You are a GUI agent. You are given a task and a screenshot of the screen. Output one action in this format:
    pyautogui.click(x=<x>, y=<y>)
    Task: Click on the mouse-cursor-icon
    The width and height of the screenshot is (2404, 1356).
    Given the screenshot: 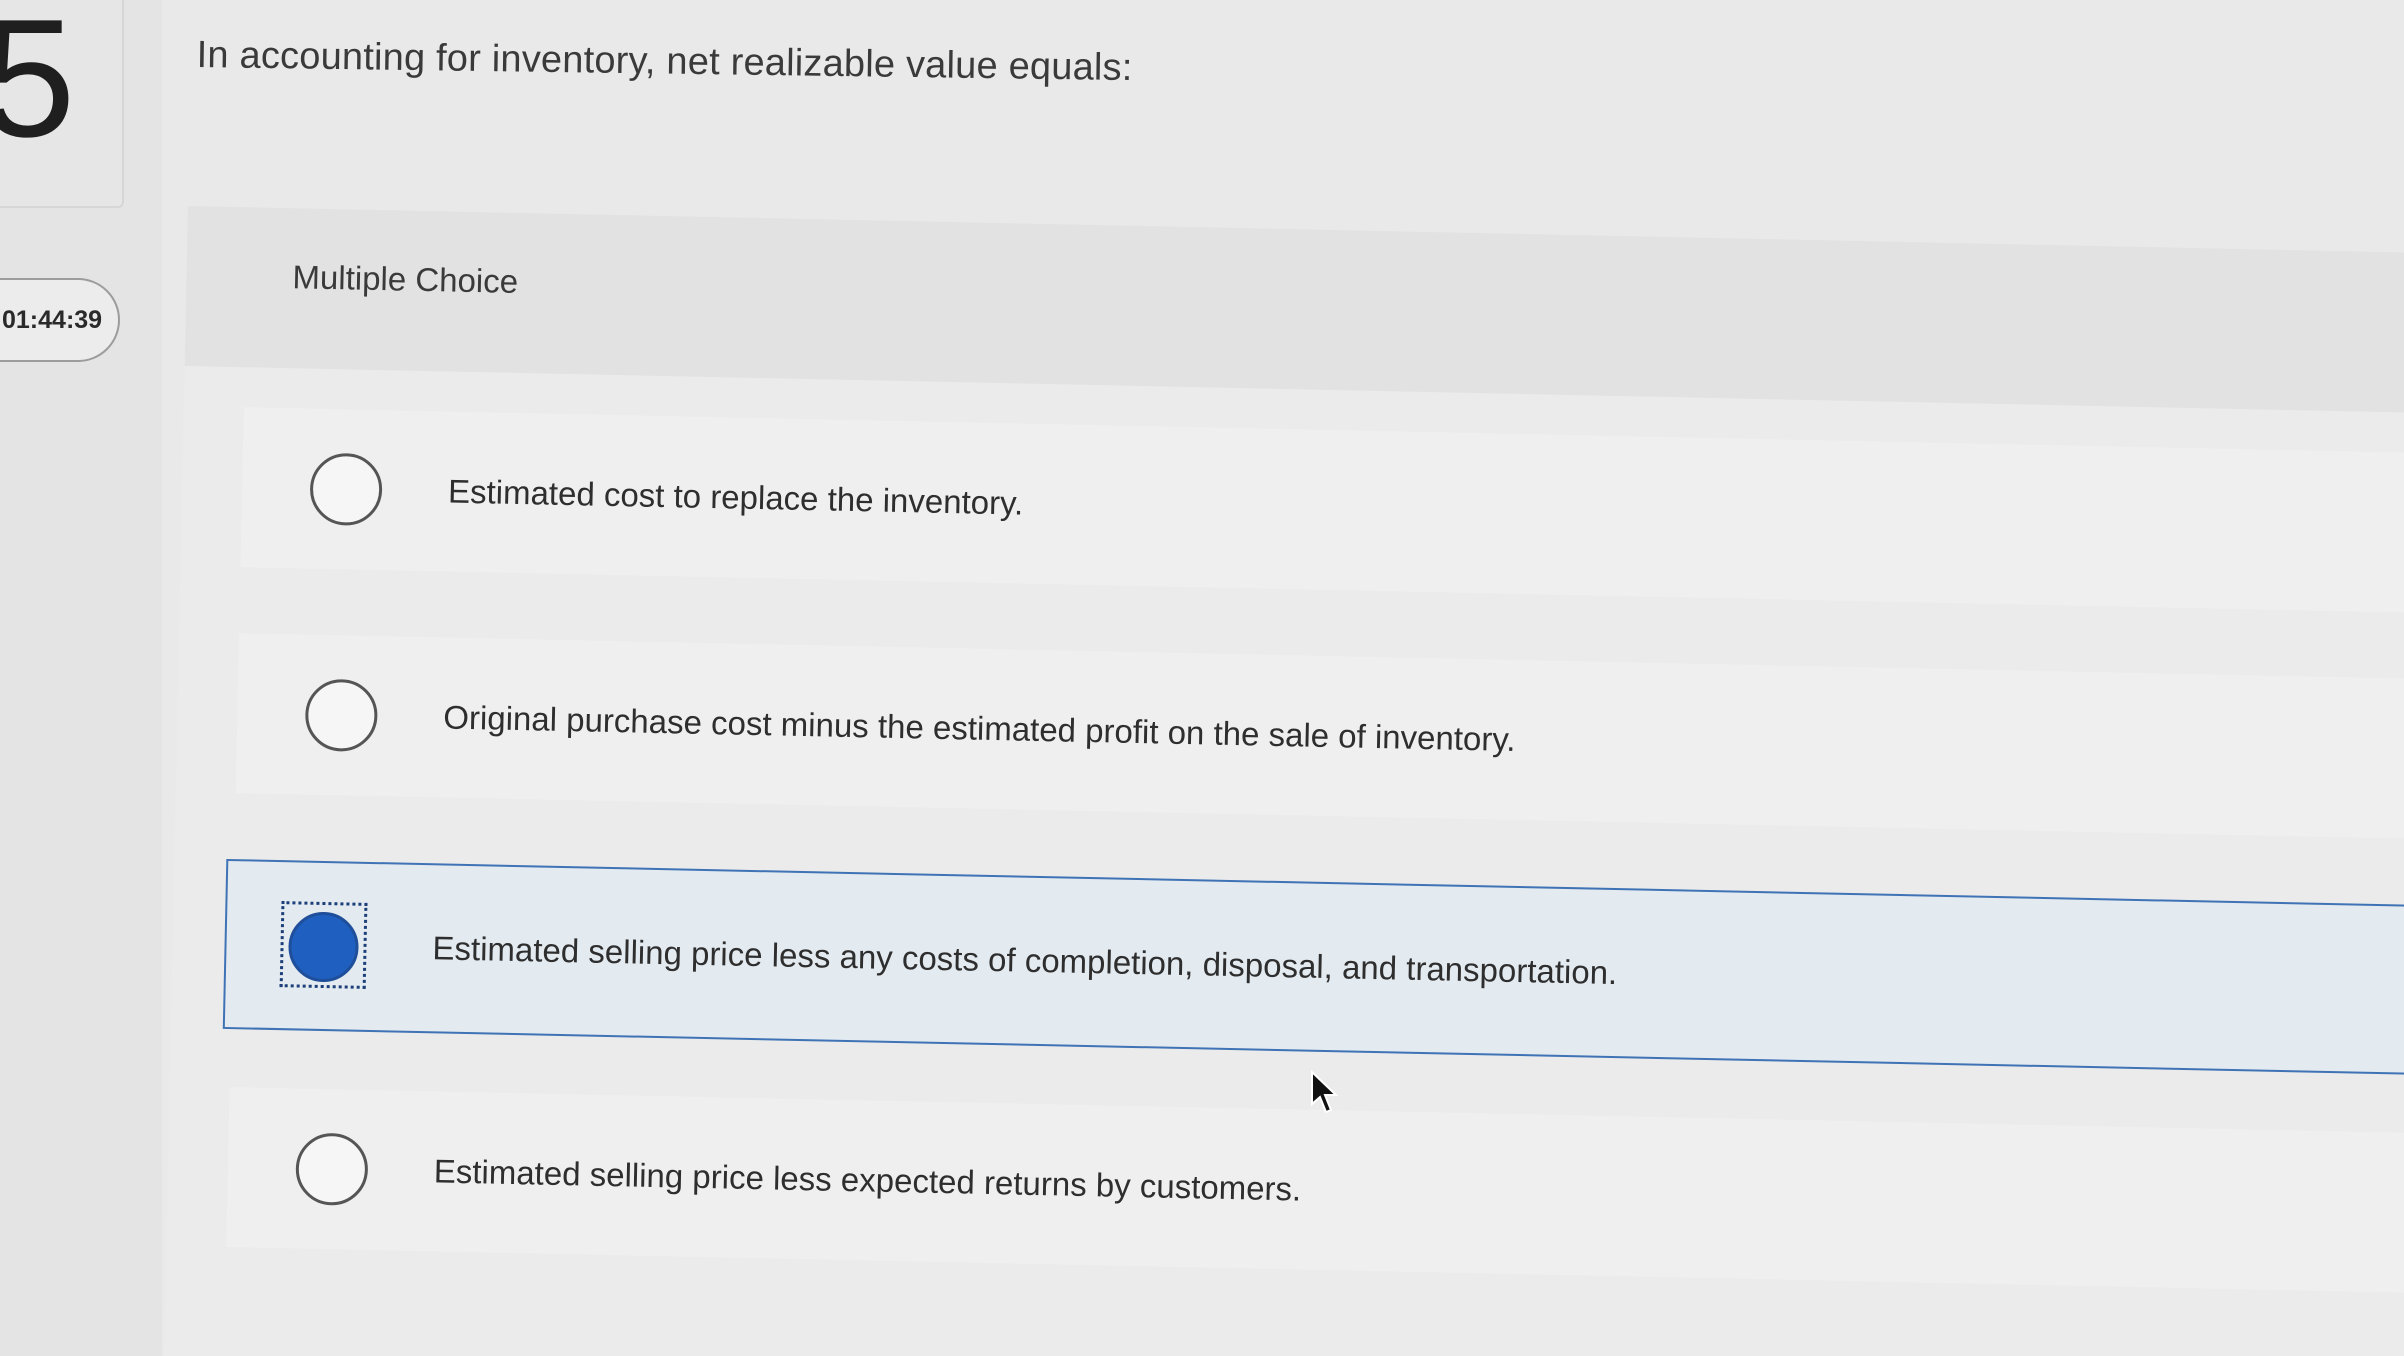 What is the action you would take?
    pyautogui.click(x=1325, y=1092)
    